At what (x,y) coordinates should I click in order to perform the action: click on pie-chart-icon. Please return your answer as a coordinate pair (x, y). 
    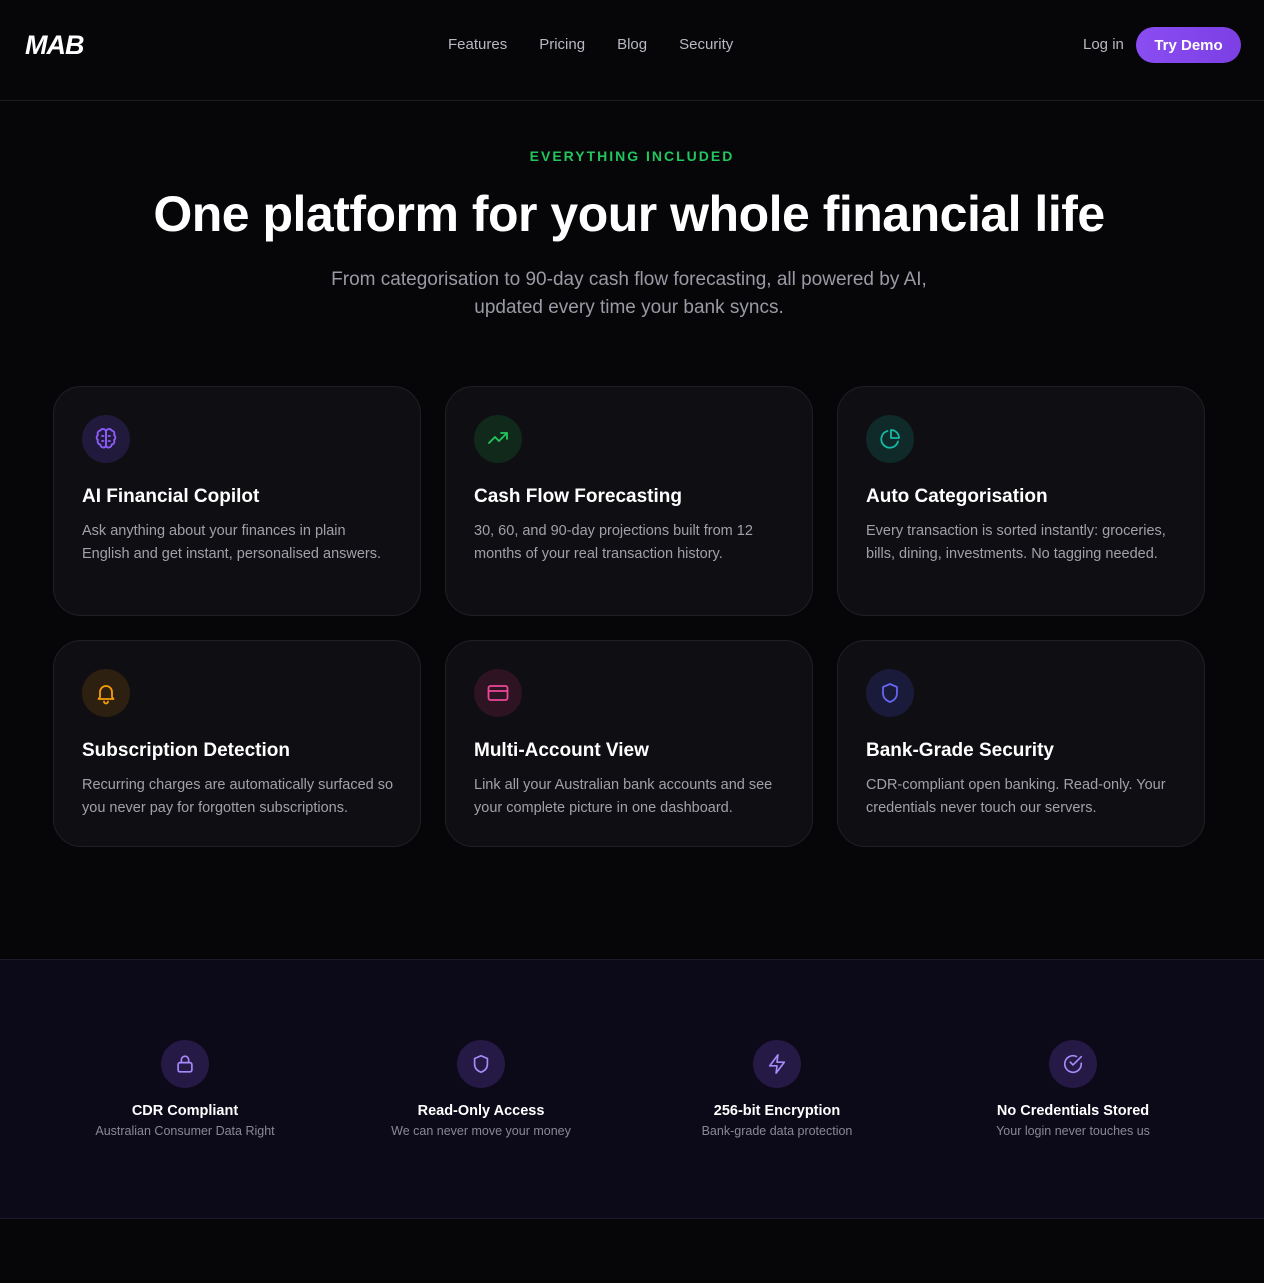
    Looking at the image, I should click on (890, 439).